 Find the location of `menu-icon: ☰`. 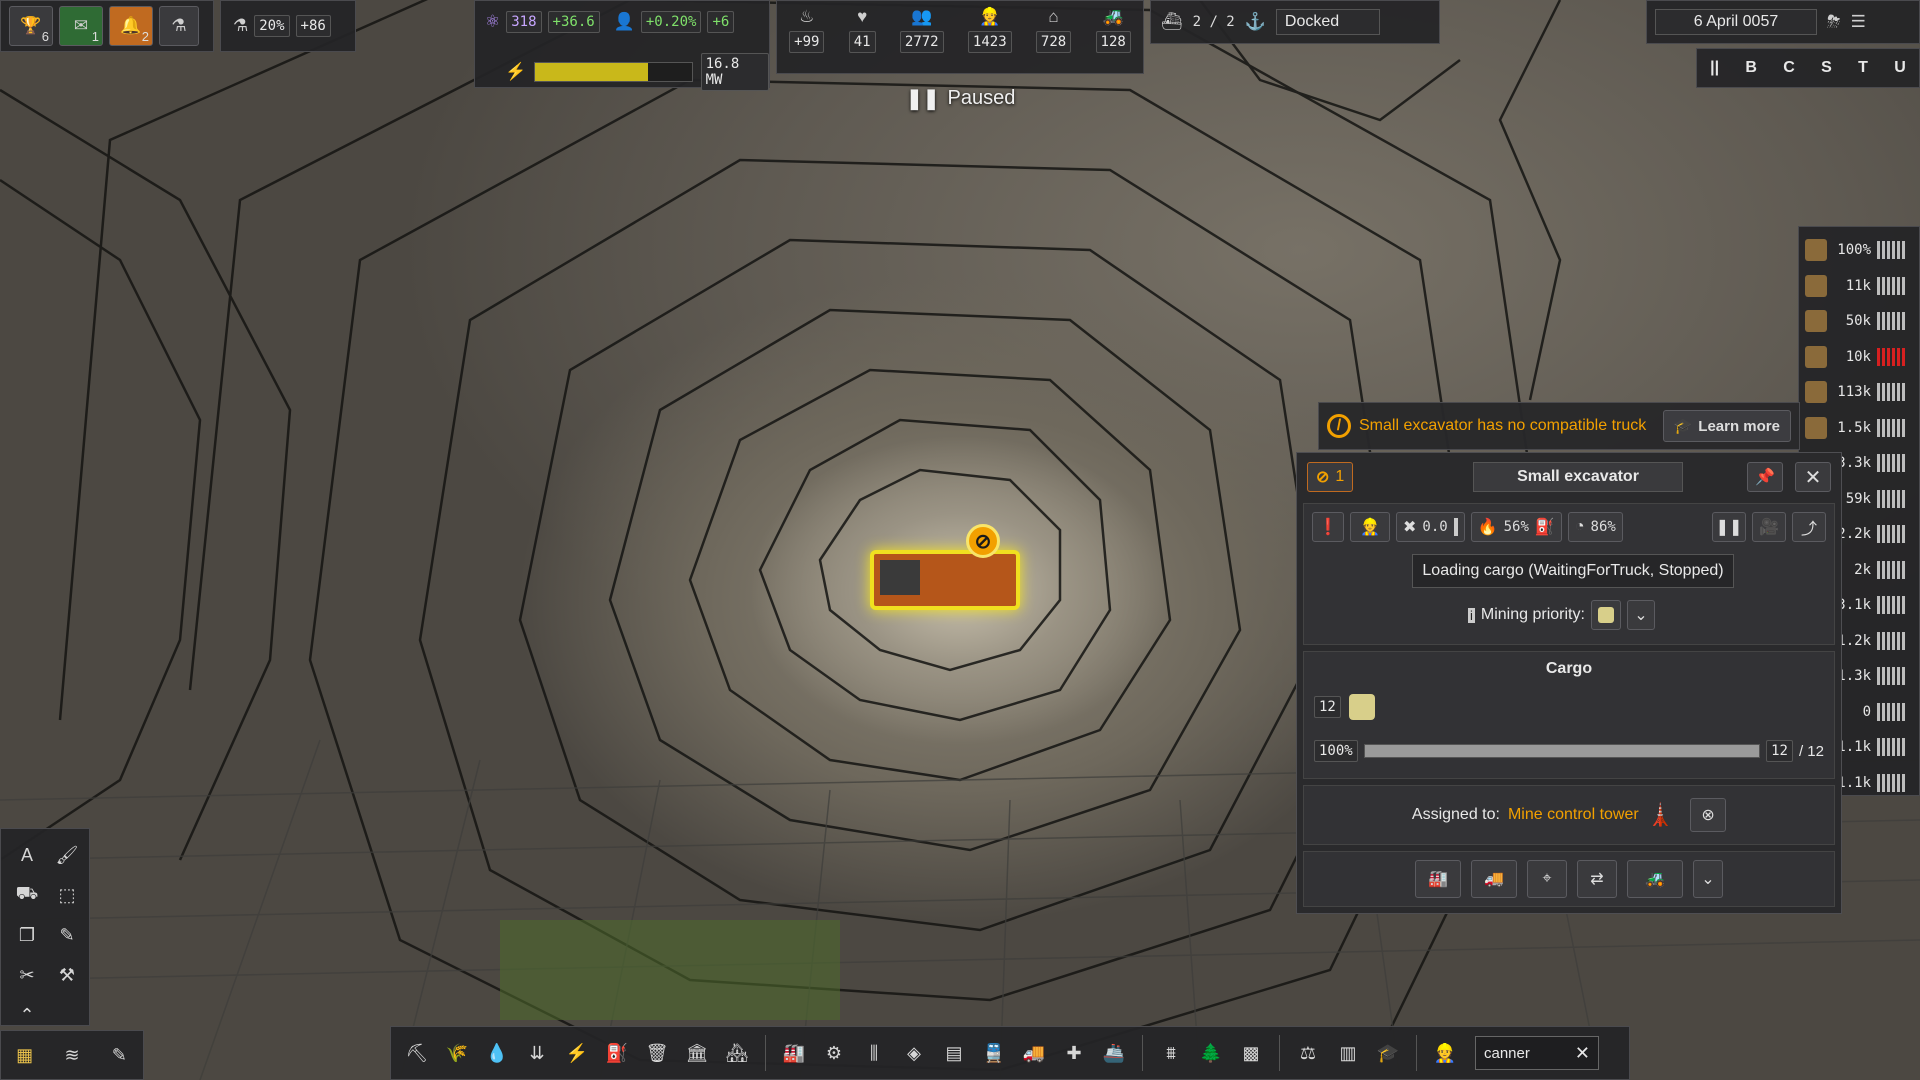

menu-icon: ☰ is located at coordinates (1858, 22).